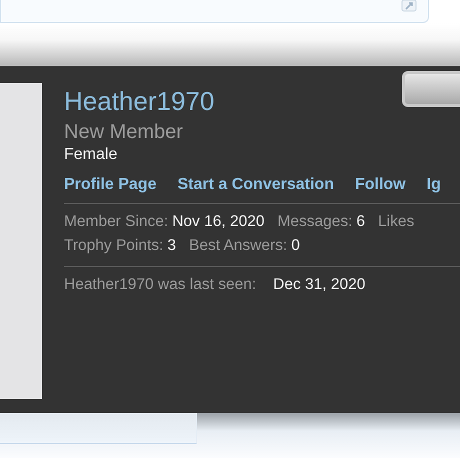  I want to click on last-seen-date: Dec 31, 2020, so click(319, 285).